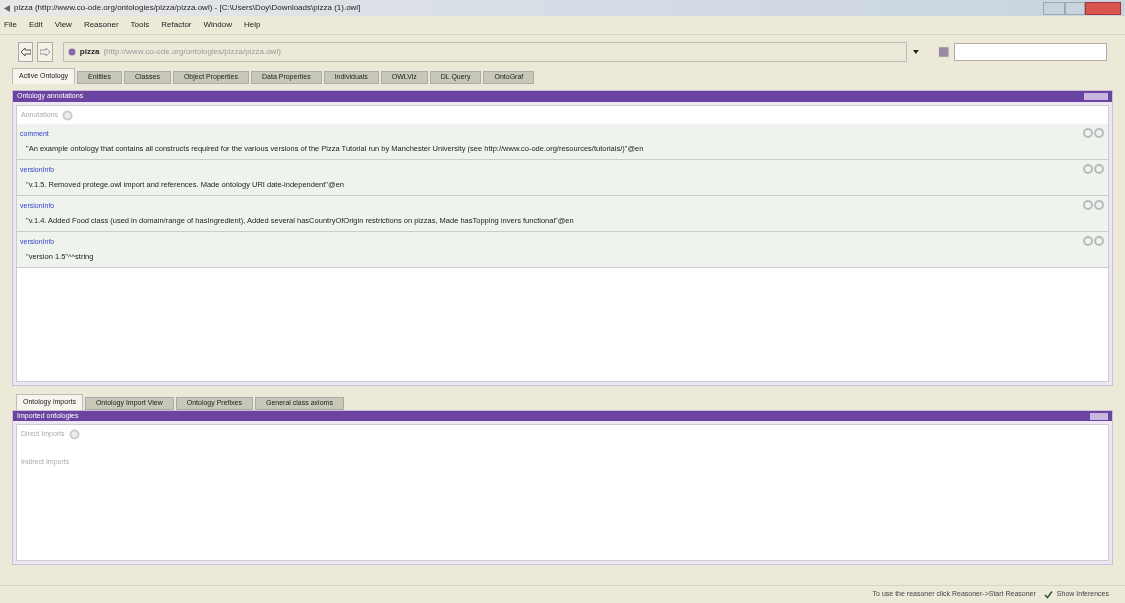 The width and height of the screenshot is (1125, 603). I want to click on app-icon, so click(7, 8).